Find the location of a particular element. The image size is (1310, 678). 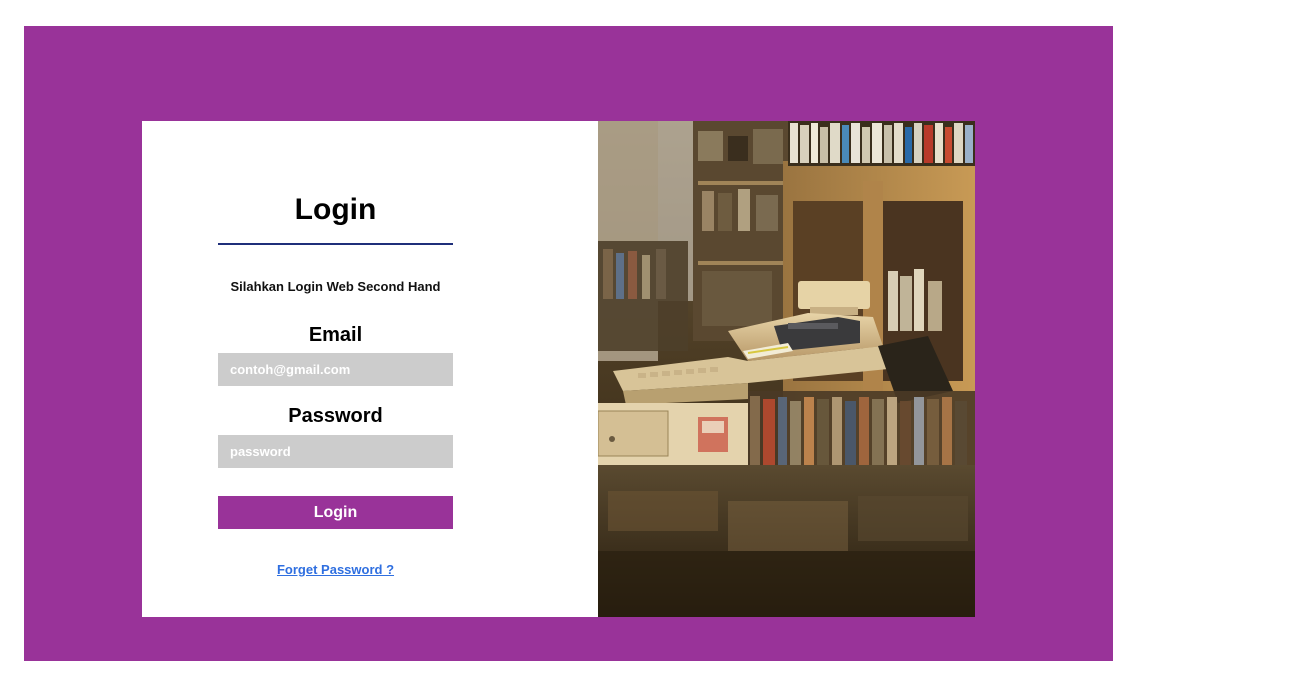

title-underline is located at coordinates (335, 244).